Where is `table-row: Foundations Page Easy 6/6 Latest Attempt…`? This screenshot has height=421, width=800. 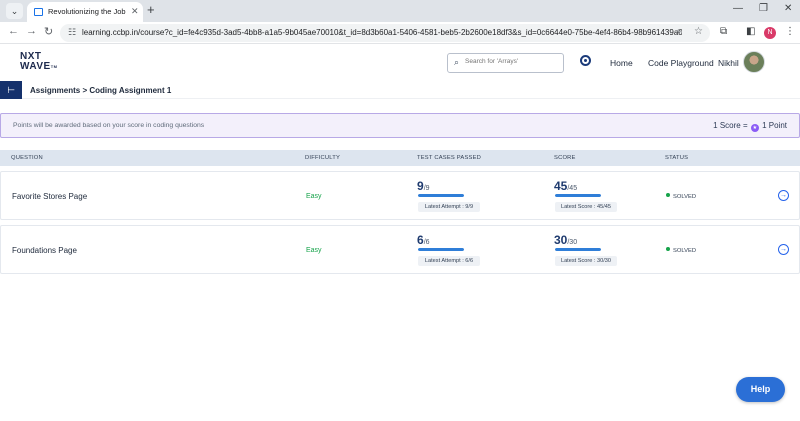
table-row: Foundations Page Easy 6/6 Latest Attempt… is located at coordinates (400, 249).